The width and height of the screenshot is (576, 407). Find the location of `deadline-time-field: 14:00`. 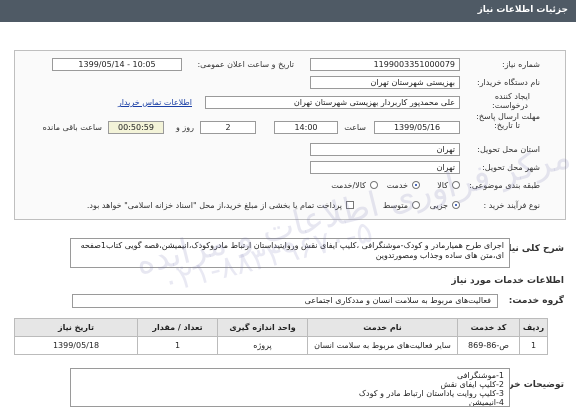

deadline-time-field: 14:00 is located at coordinates (306, 127).